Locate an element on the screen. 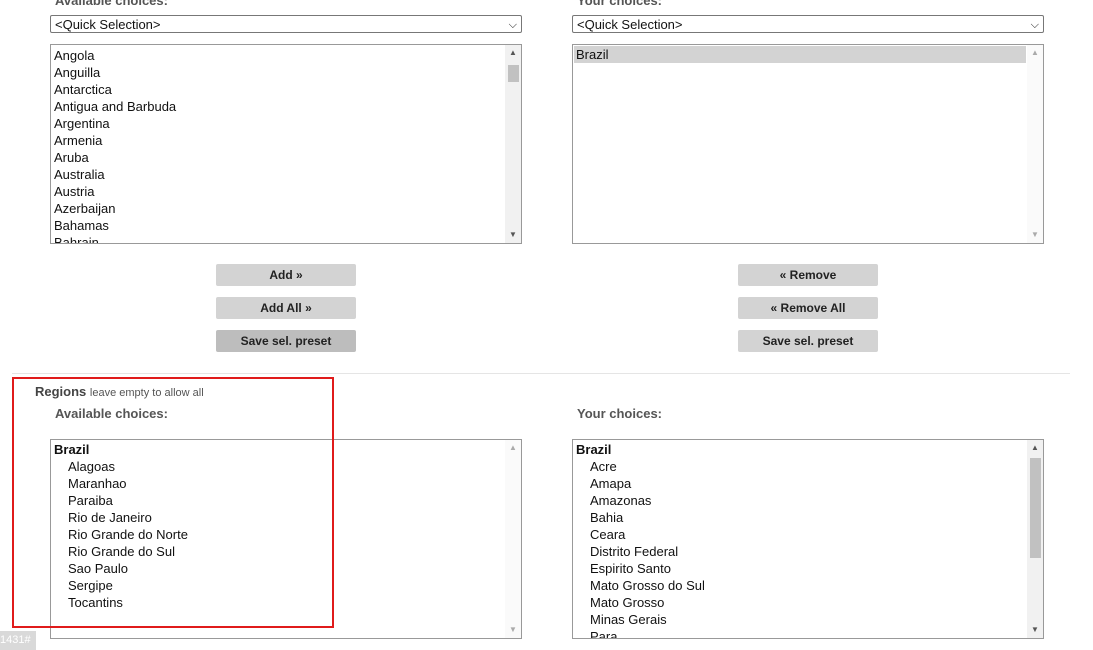  list-item: Distrito Federal is located at coordinates (800, 551).